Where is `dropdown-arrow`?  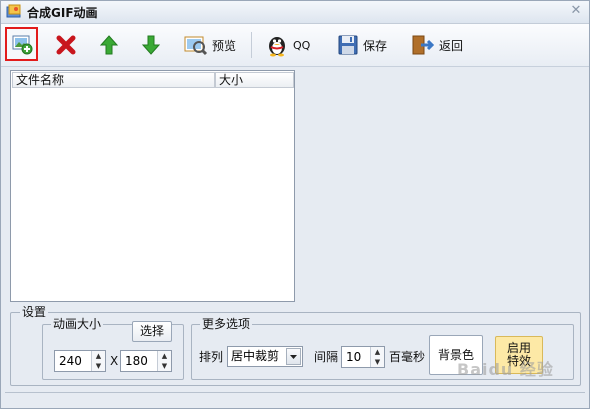 dropdown-arrow is located at coordinates (293, 356).